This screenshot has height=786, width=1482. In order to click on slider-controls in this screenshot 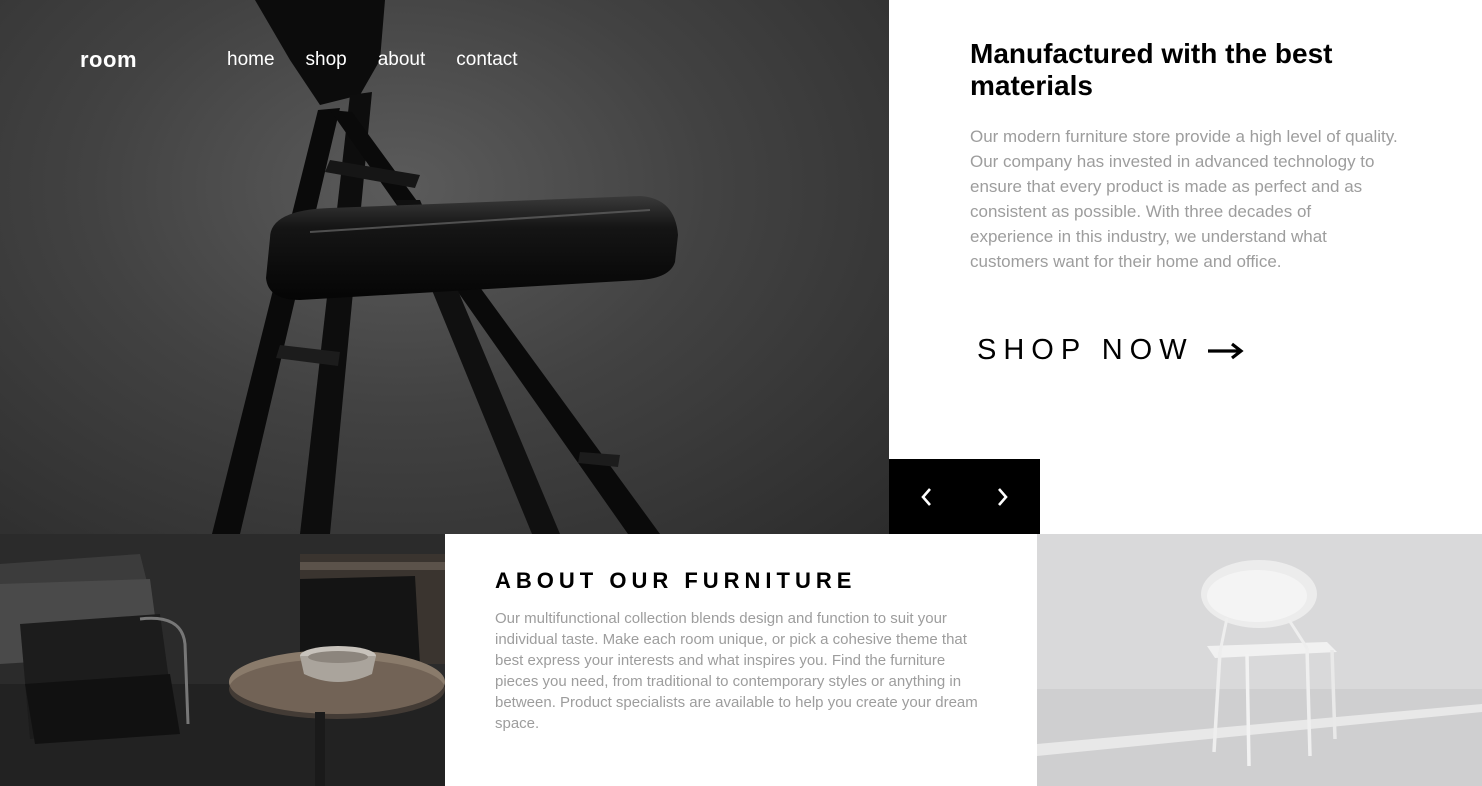, I will do `click(964, 496)`.